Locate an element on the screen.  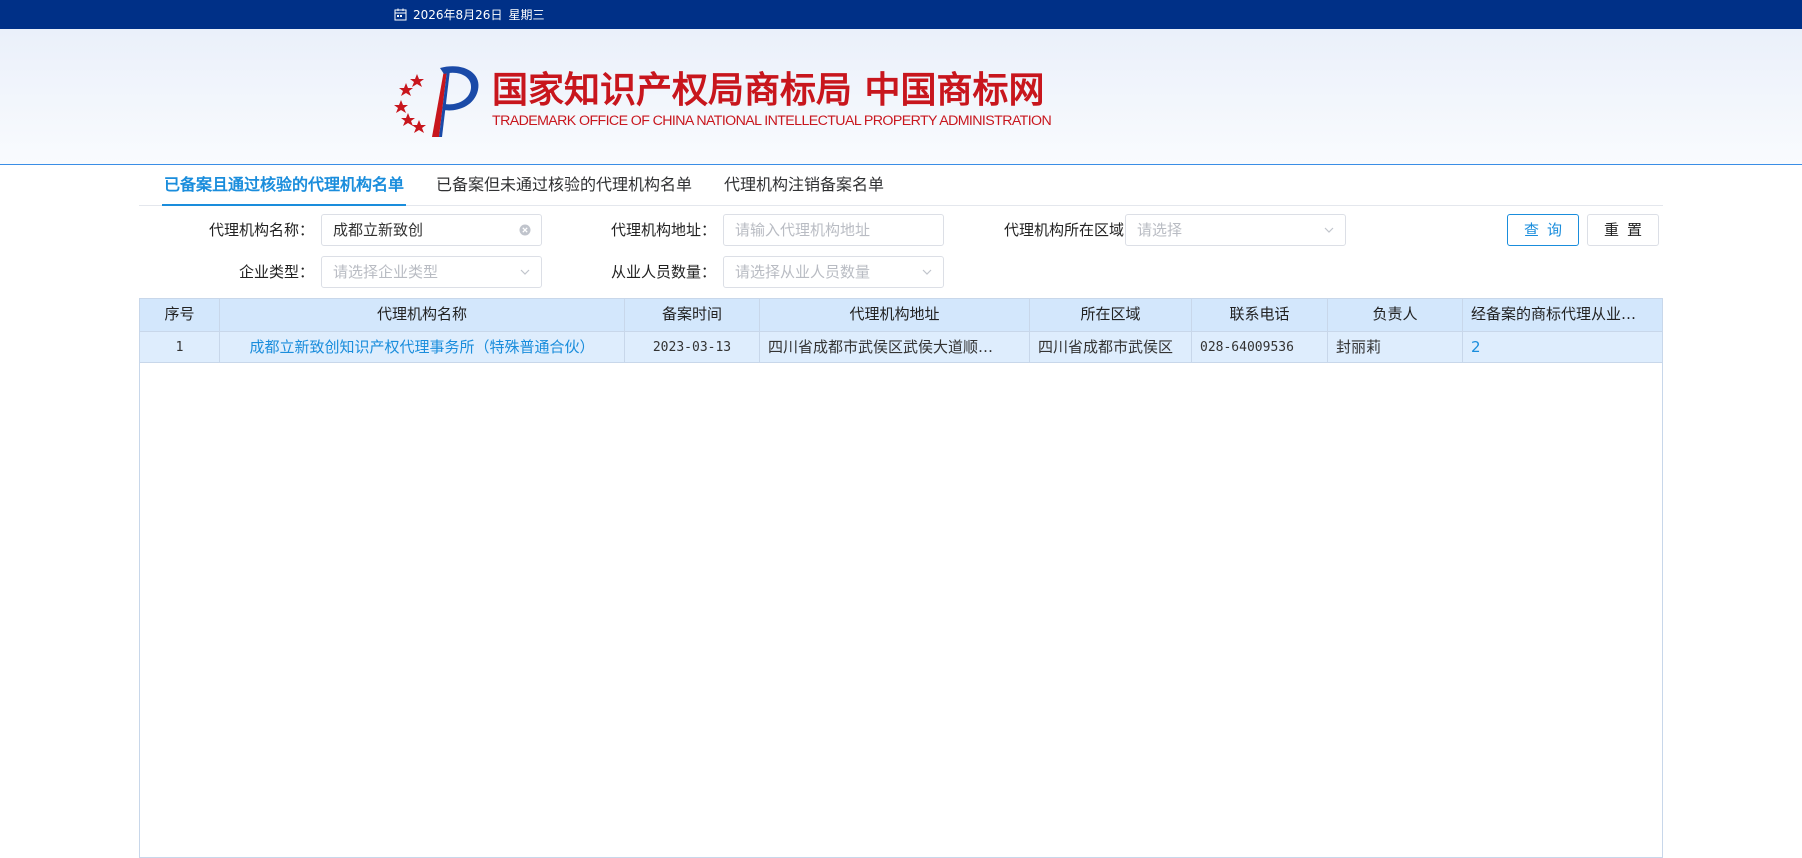
search-form-row-2: 企业类型： 请选择企业类型 从业人员数量： 请选择从业人员数量 is located at coordinates (901, 272).